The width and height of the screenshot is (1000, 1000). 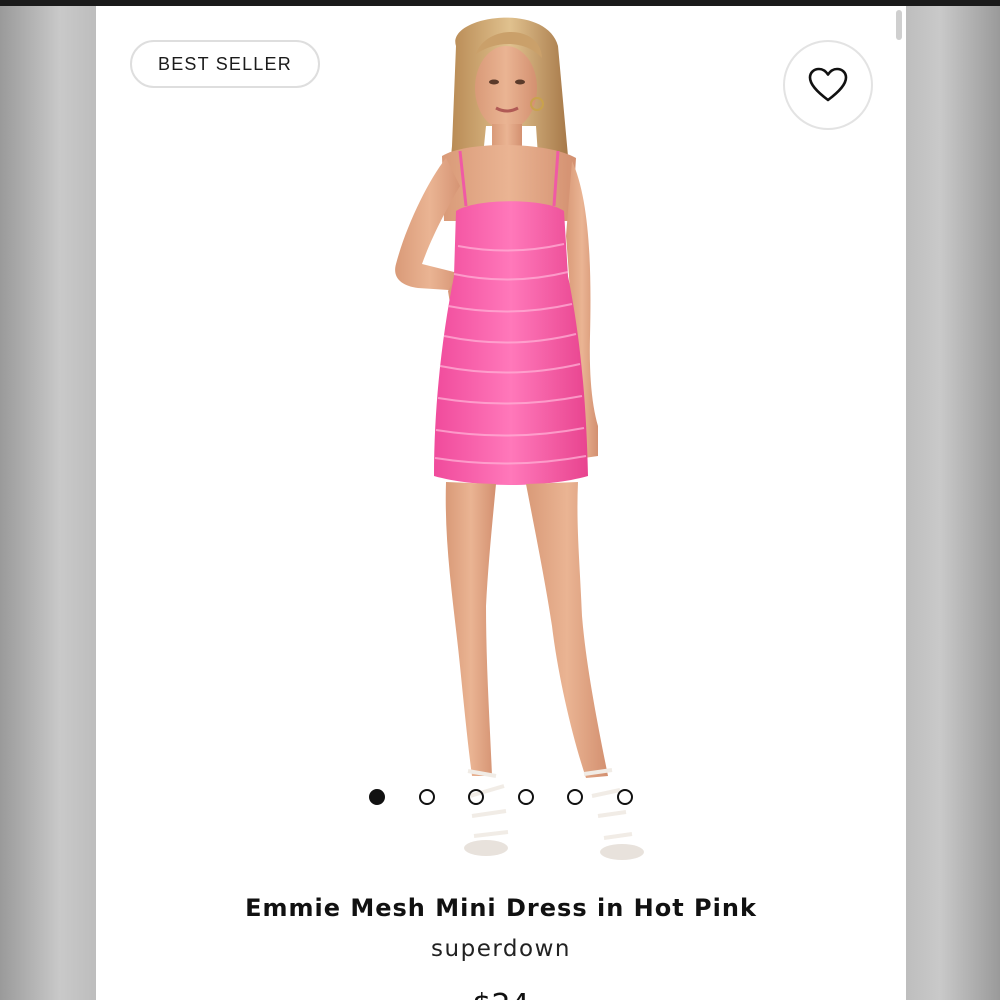 I want to click on scrollbar-thumb, so click(x=899, y=25).